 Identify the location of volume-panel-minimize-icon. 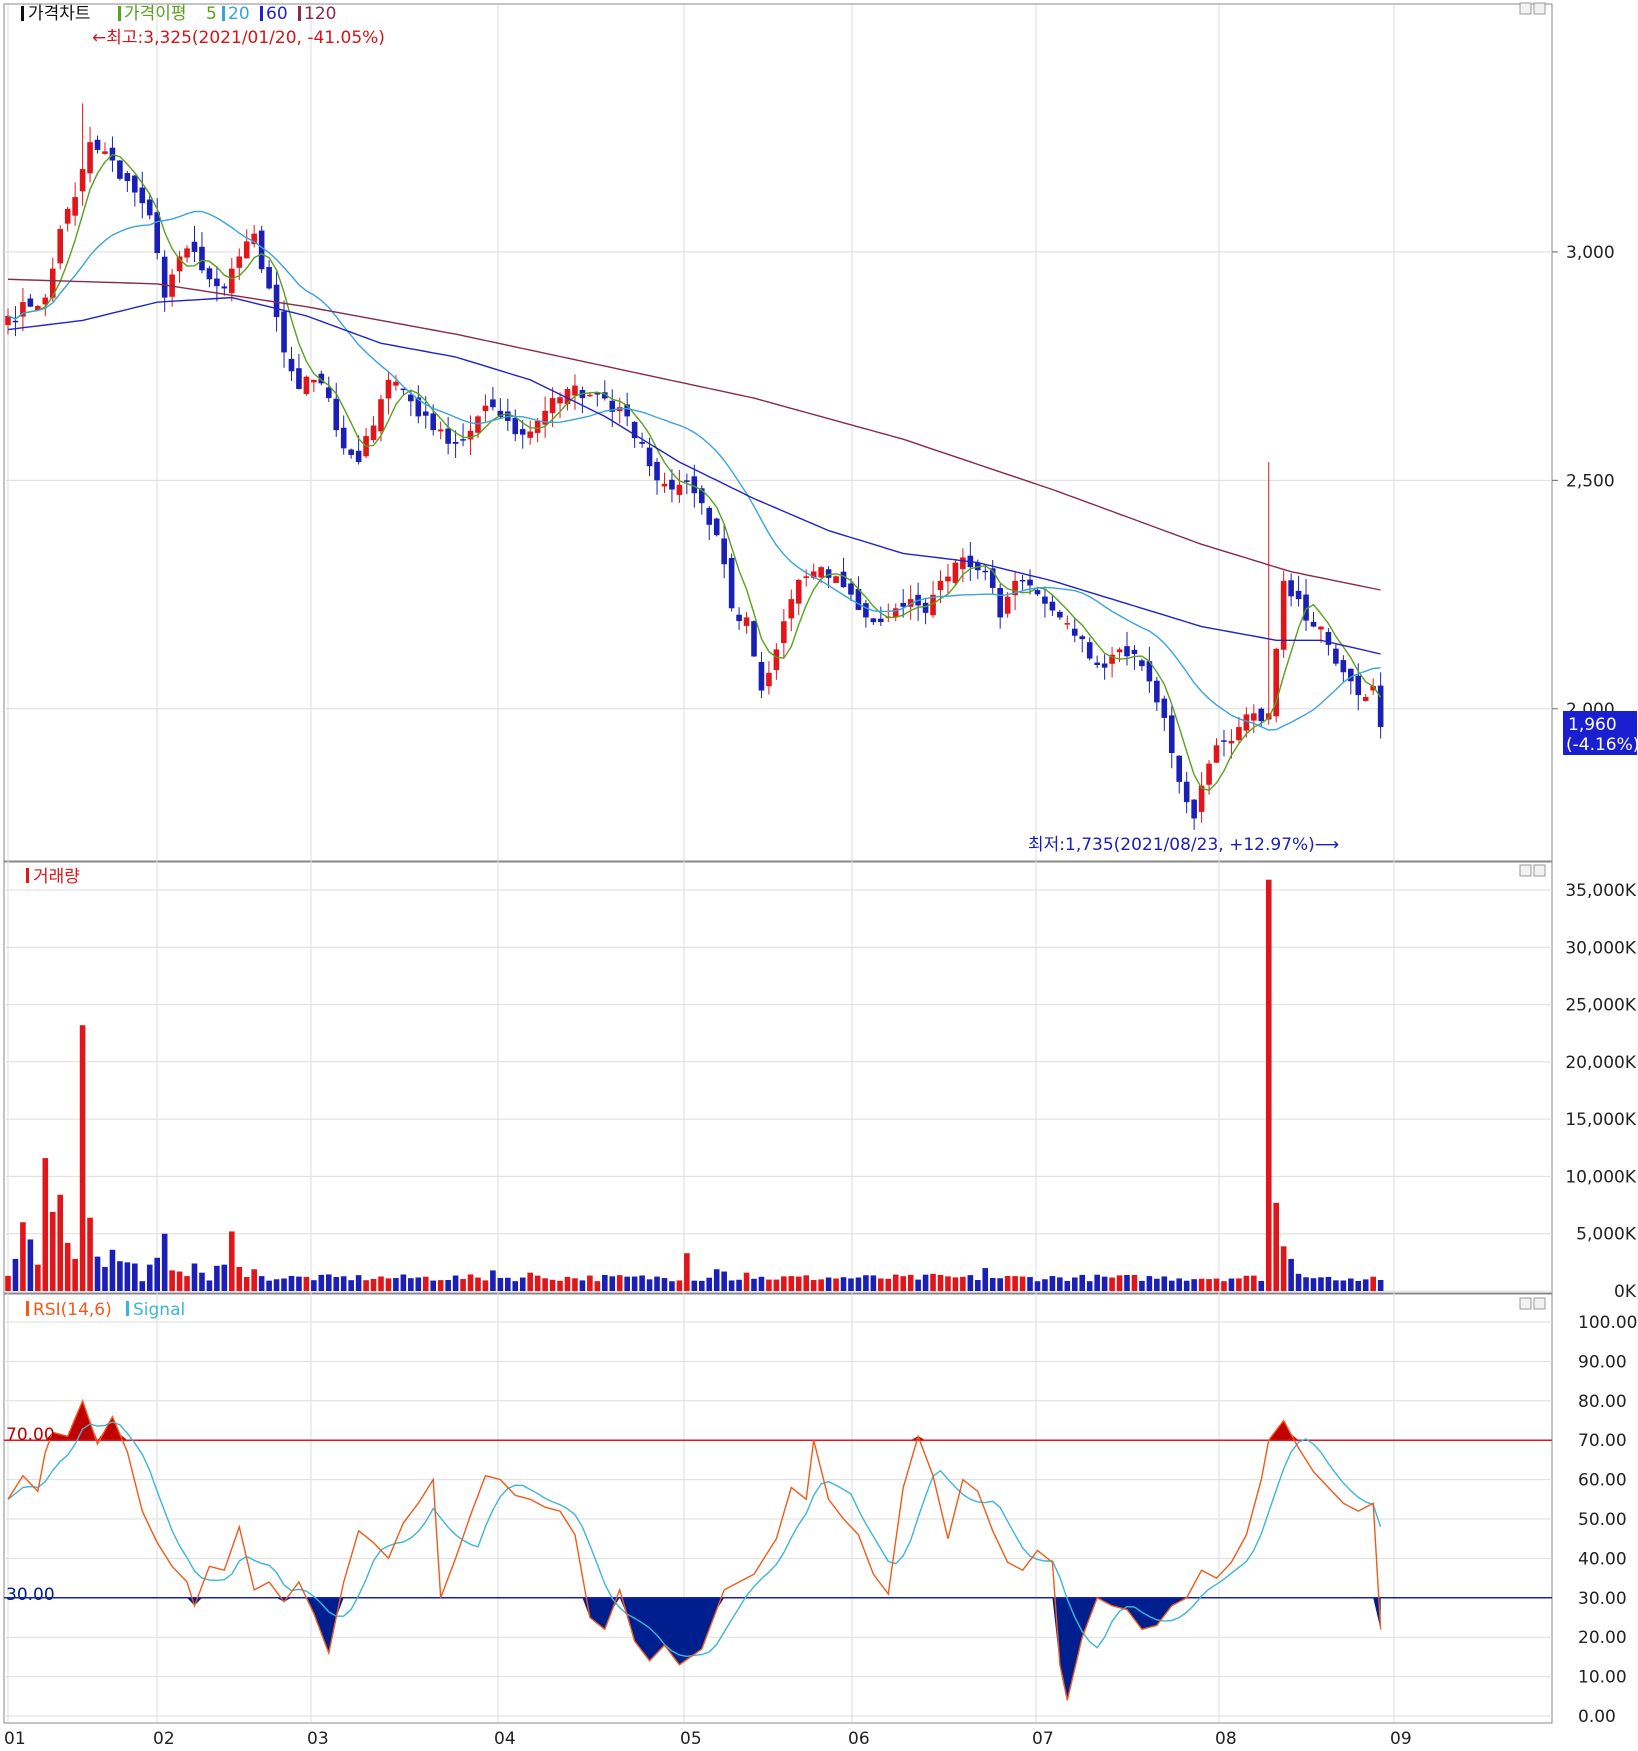
(1525, 870).